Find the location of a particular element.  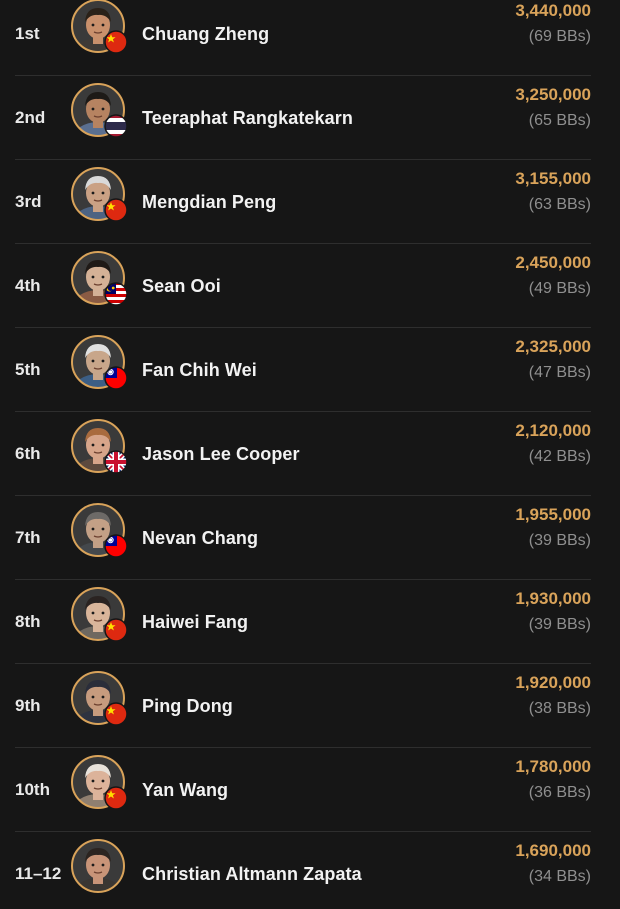

player-name: Sean Ooi is located at coordinates (181, 286).